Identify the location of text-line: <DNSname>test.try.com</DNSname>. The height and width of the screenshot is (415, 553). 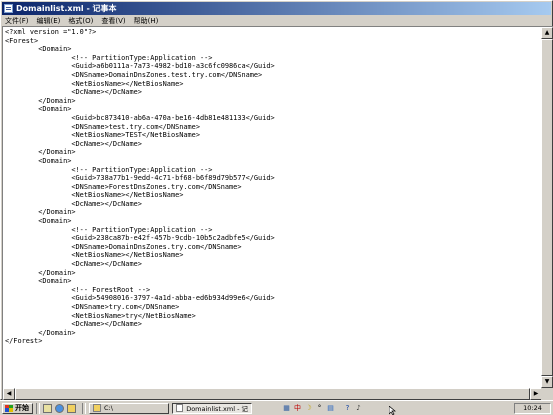
(102, 126).